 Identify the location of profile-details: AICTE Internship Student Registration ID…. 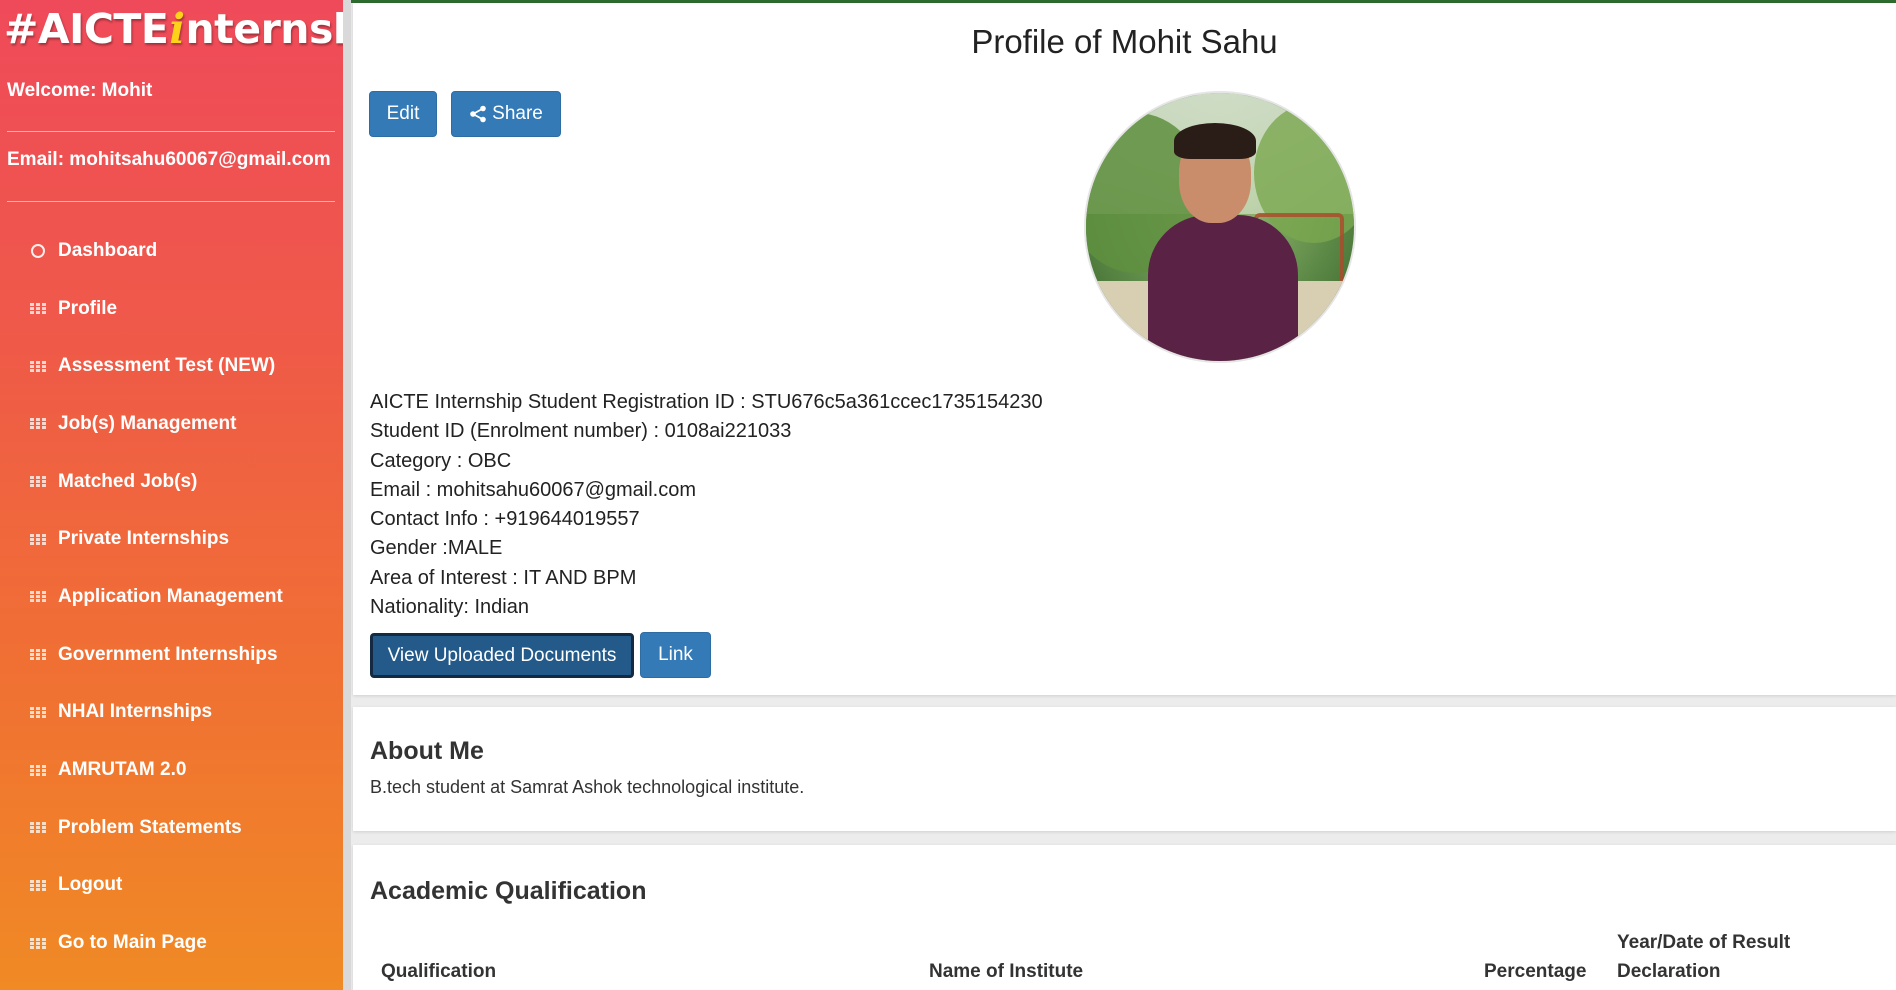
(706, 505).